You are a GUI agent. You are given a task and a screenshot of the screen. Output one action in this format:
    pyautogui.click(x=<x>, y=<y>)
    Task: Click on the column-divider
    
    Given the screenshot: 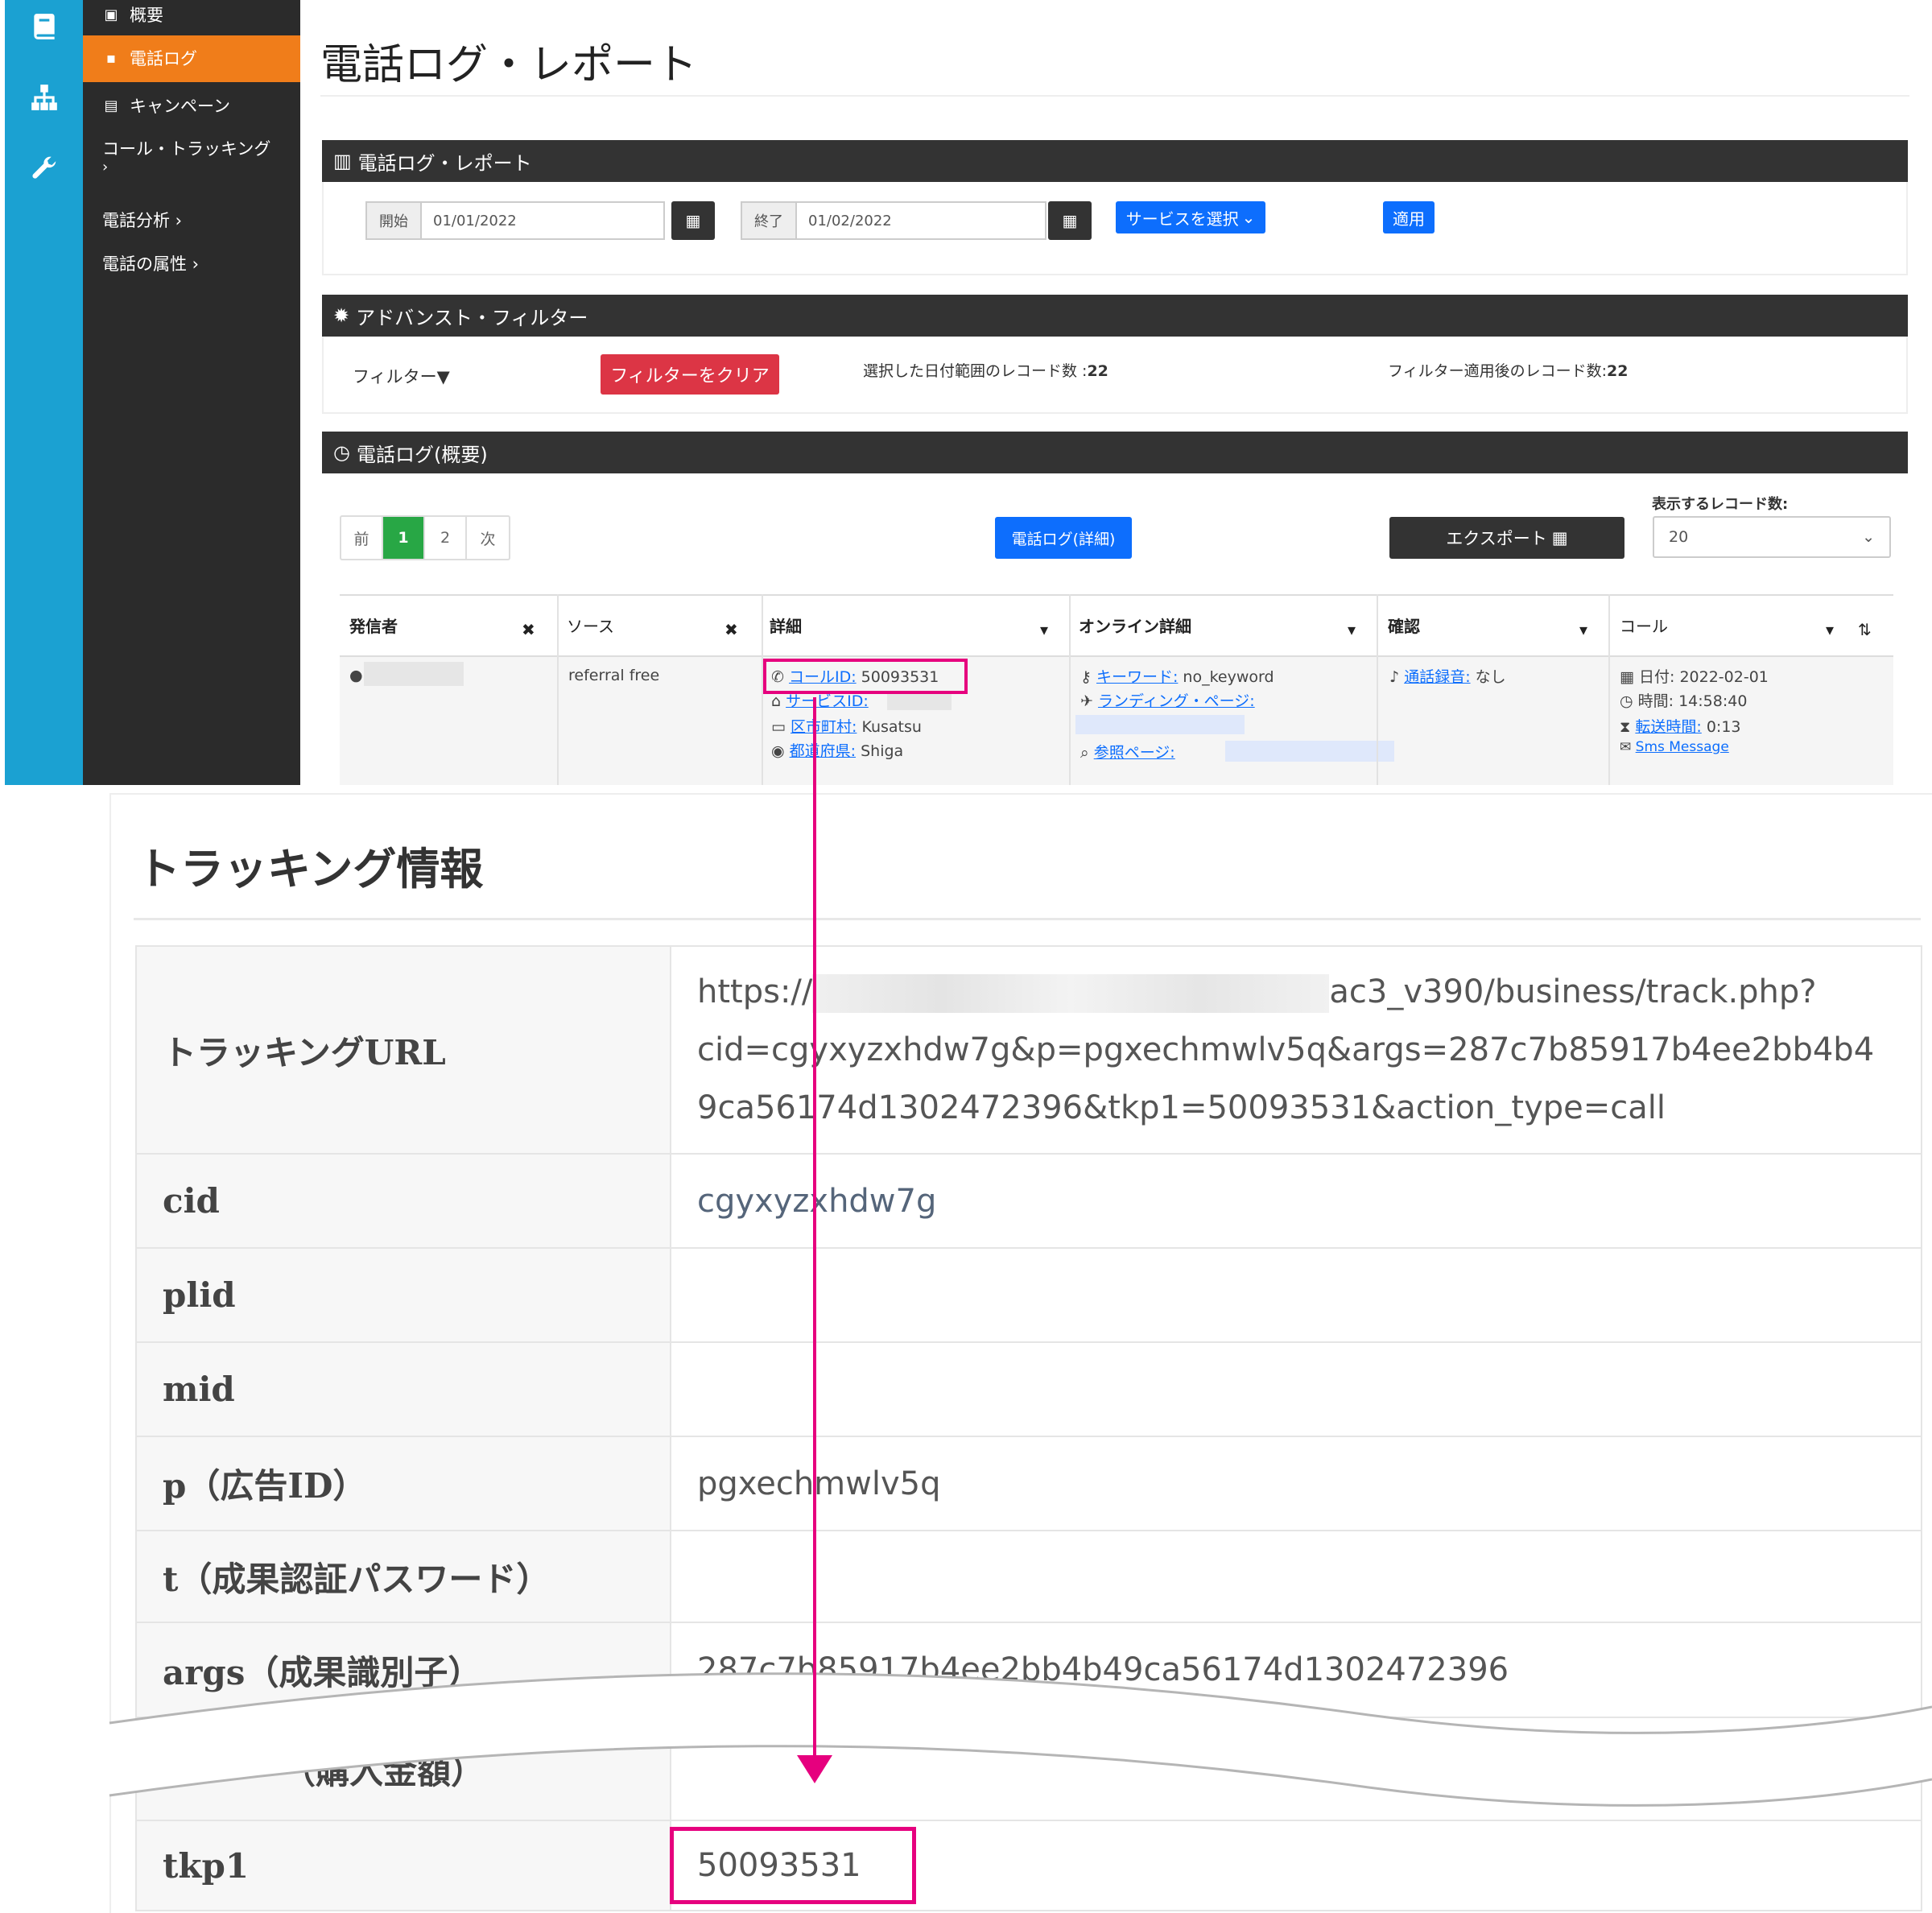 What is the action you would take?
    pyautogui.click(x=1377, y=689)
    